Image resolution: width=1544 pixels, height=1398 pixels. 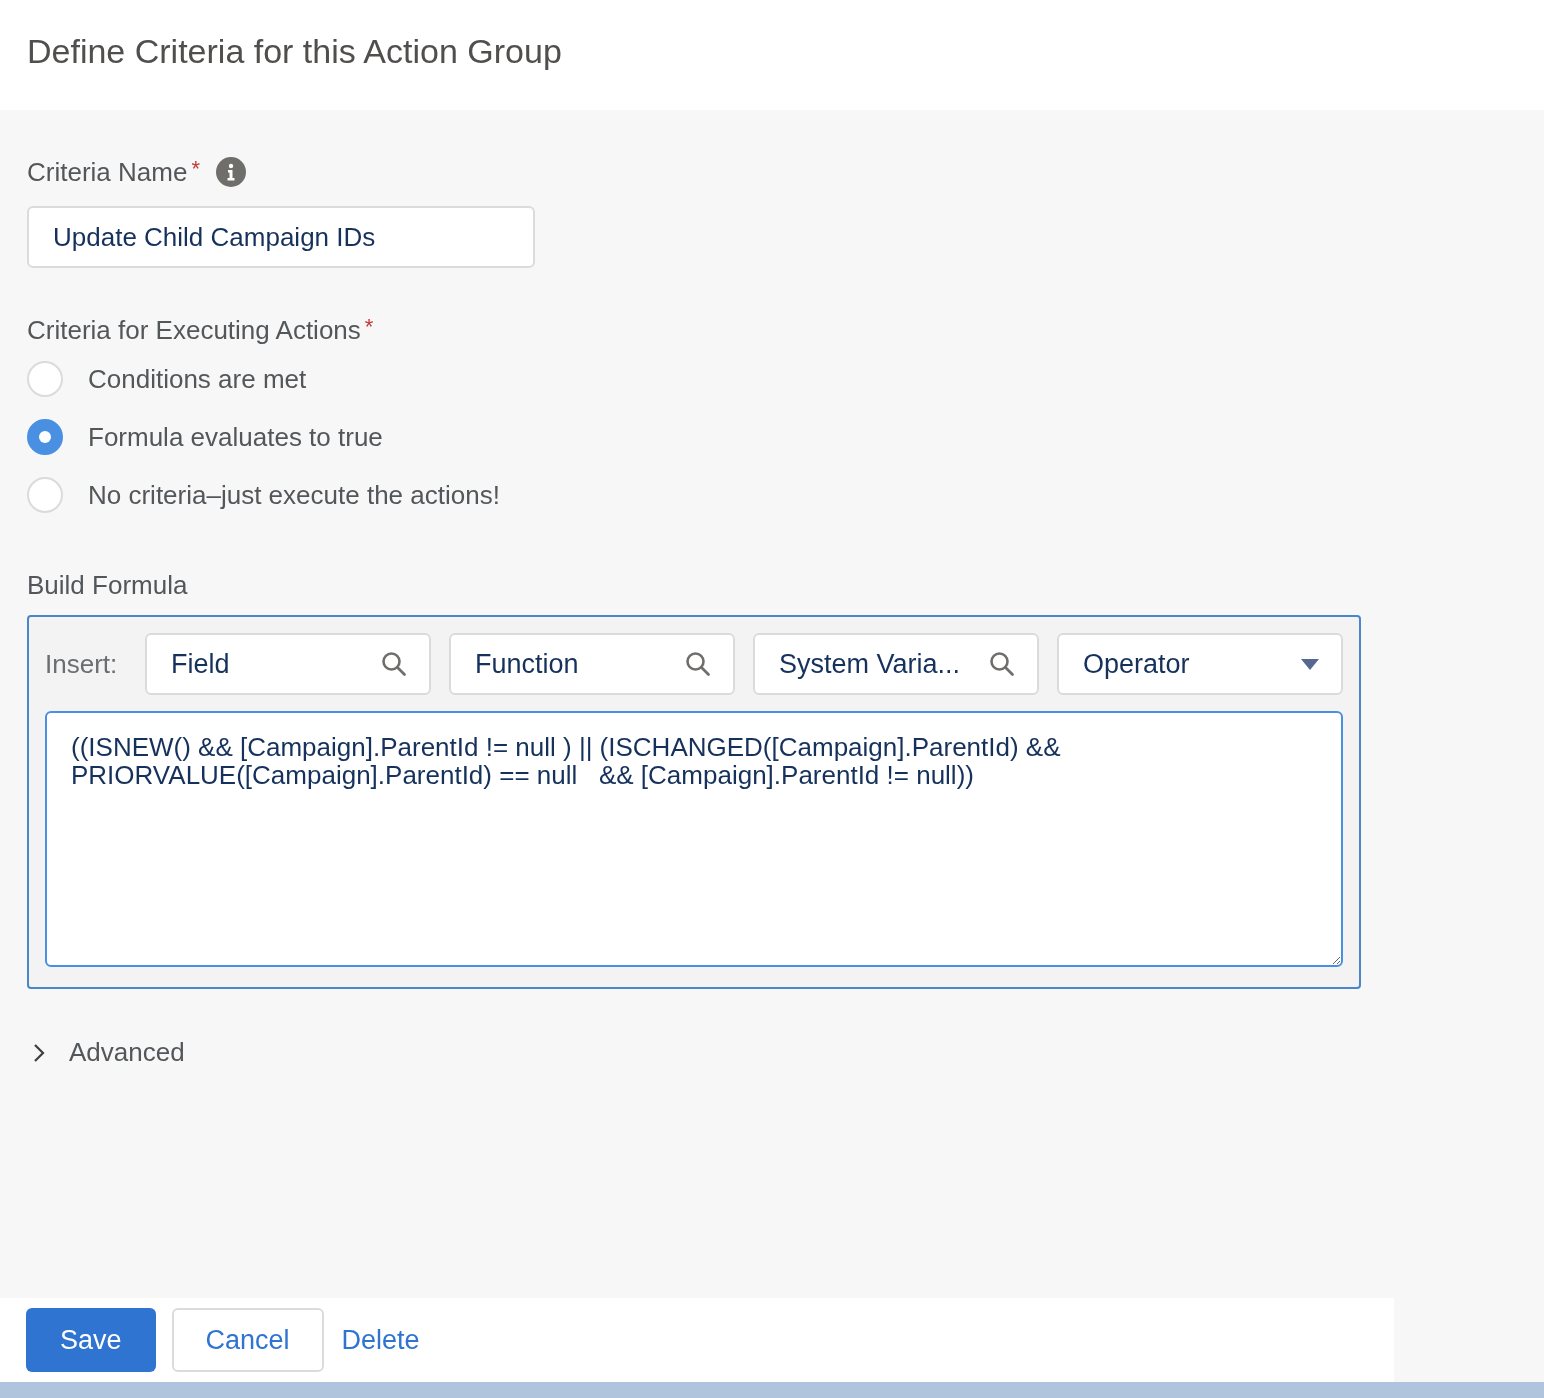 I want to click on insert-label: Insert:, so click(x=82, y=664).